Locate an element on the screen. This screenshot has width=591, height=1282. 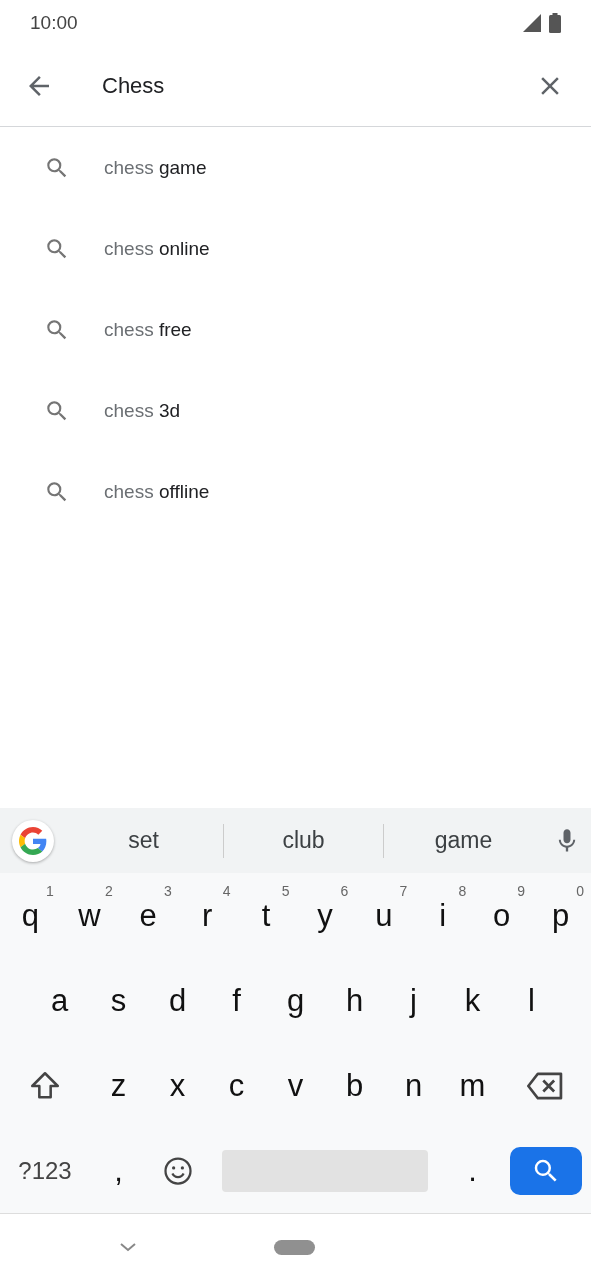
key: s is located at coordinates (118, 1000).